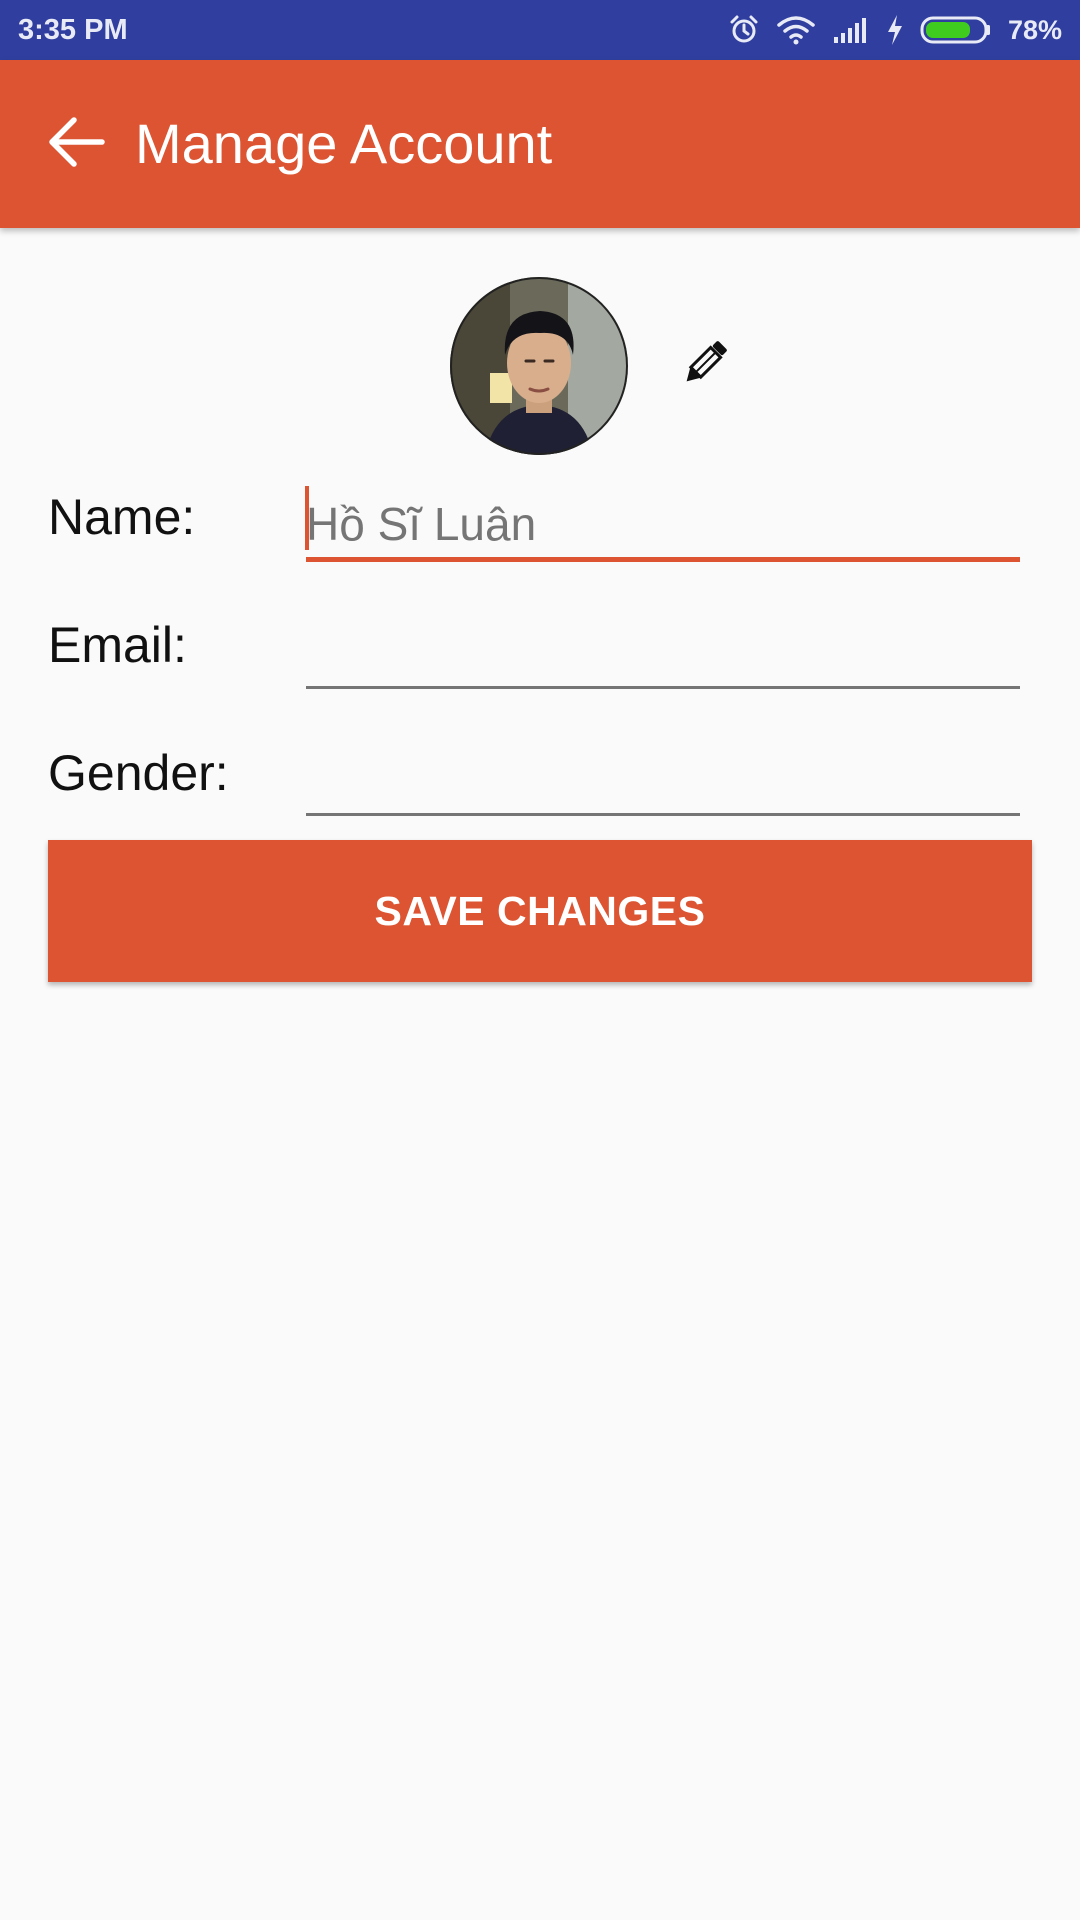 This screenshot has height=1920, width=1080. What do you see at coordinates (947, 30) in the screenshot?
I see `battery-fill` at bounding box center [947, 30].